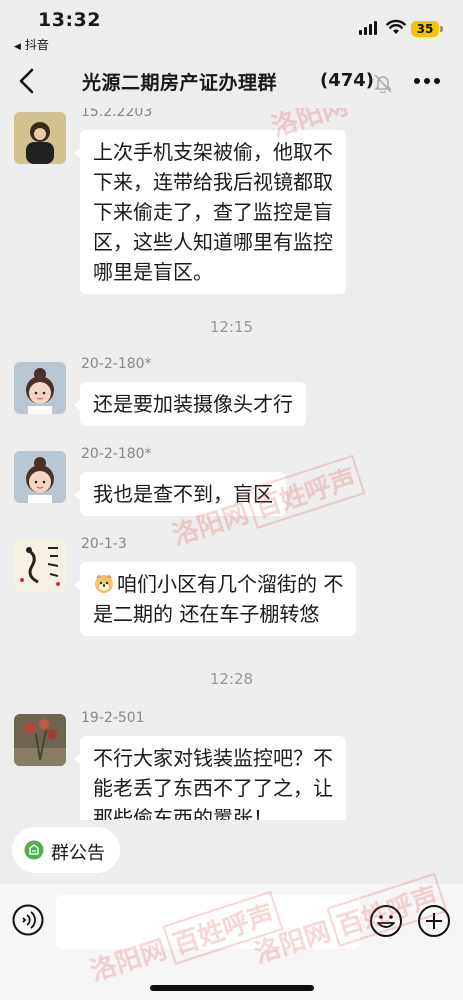 The width and height of the screenshot is (463, 1000). What do you see at coordinates (78, 853) in the screenshot?
I see `announcement-label: 群公告` at bounding box center [78, 853].